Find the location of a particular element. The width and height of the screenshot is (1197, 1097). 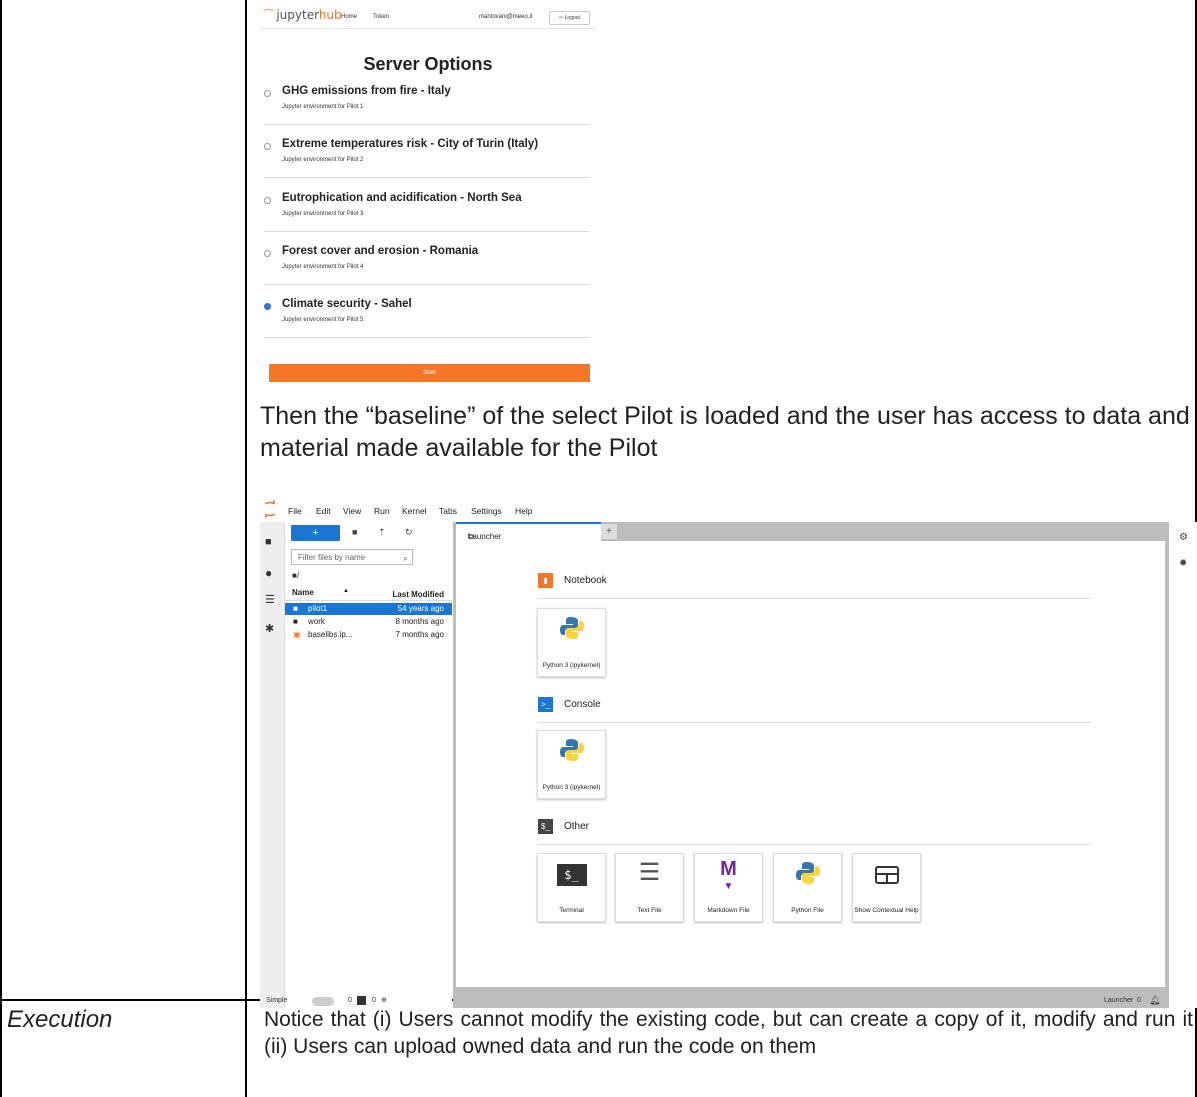

menu-kernel: Kernel is located at coordinates (414, 511).